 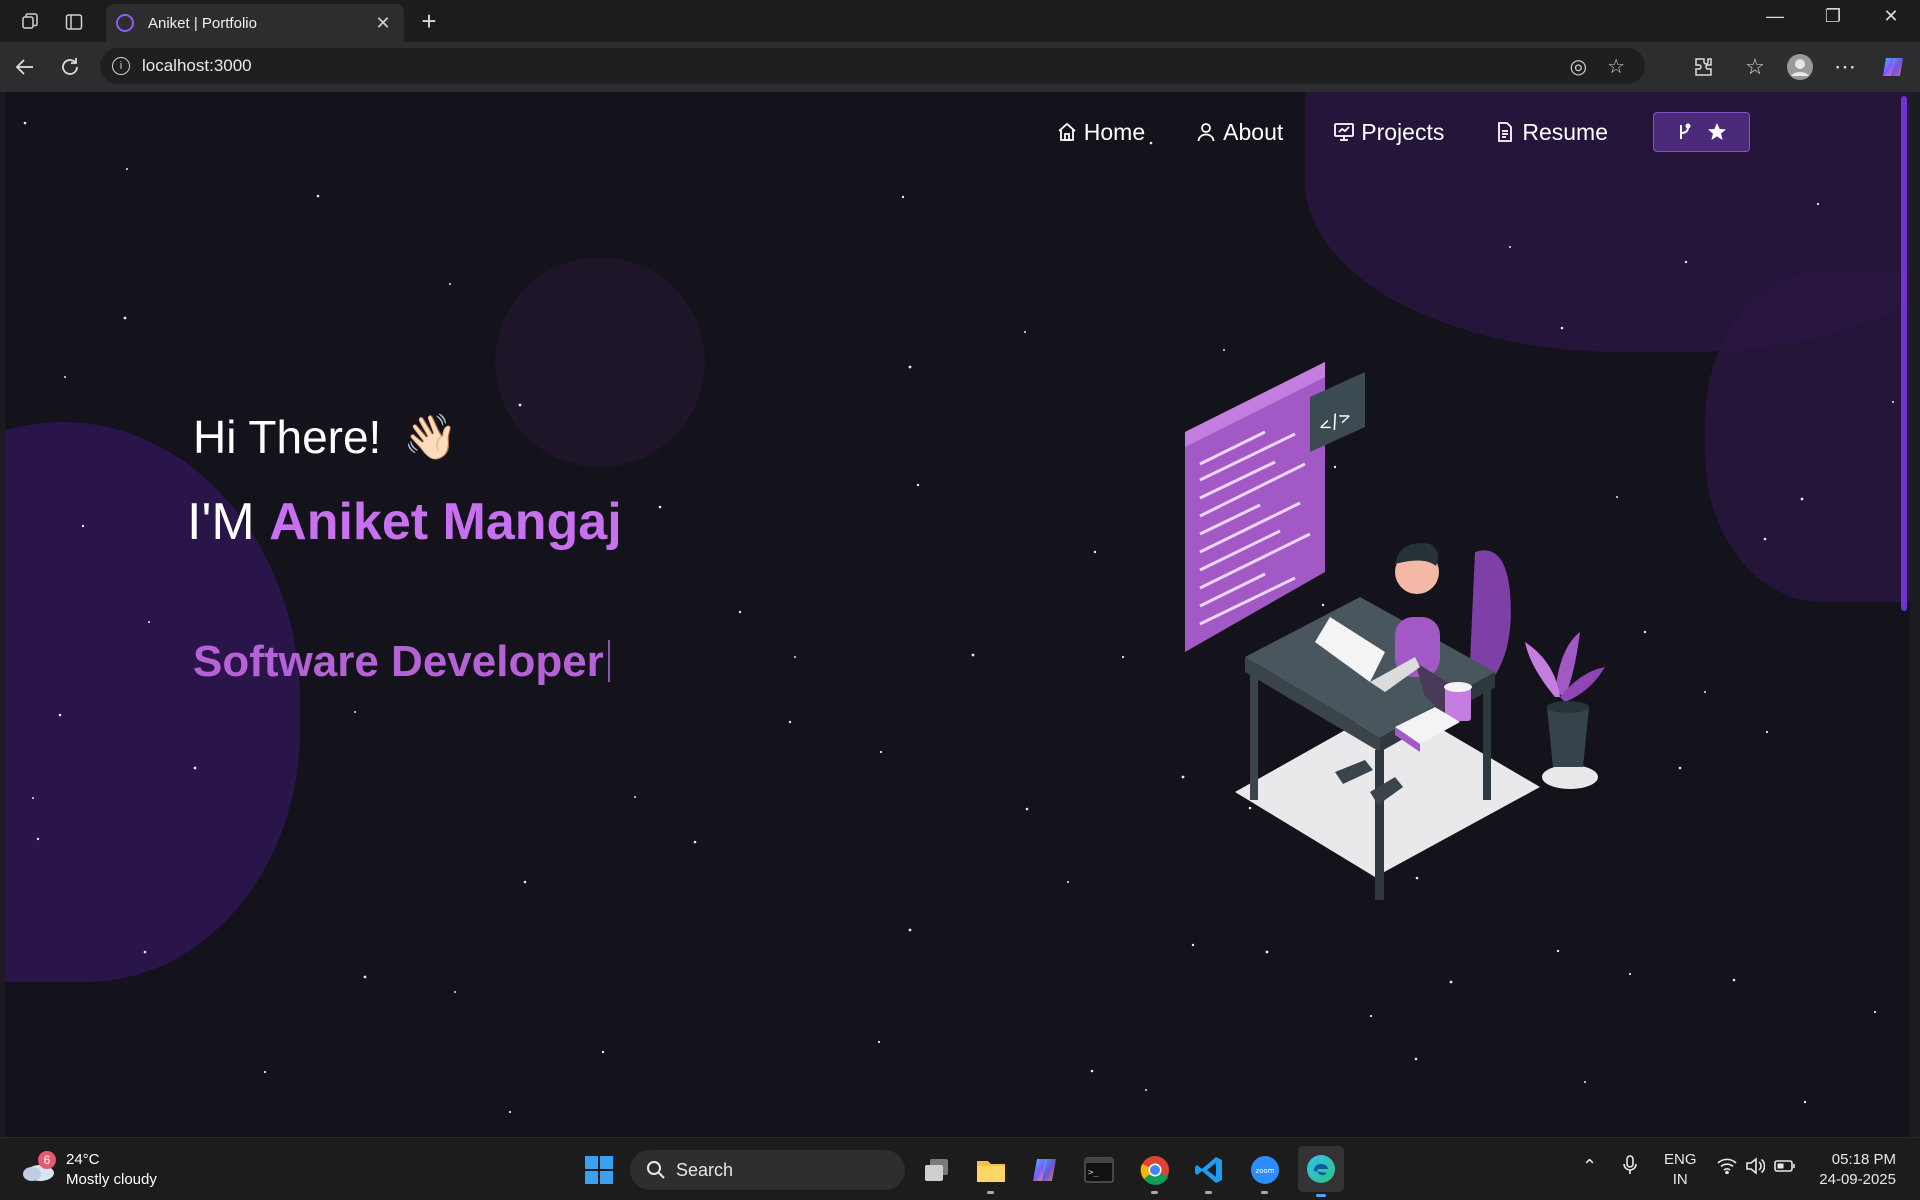 I want to click on typewriter-cursor, so click(x=608, y=661).